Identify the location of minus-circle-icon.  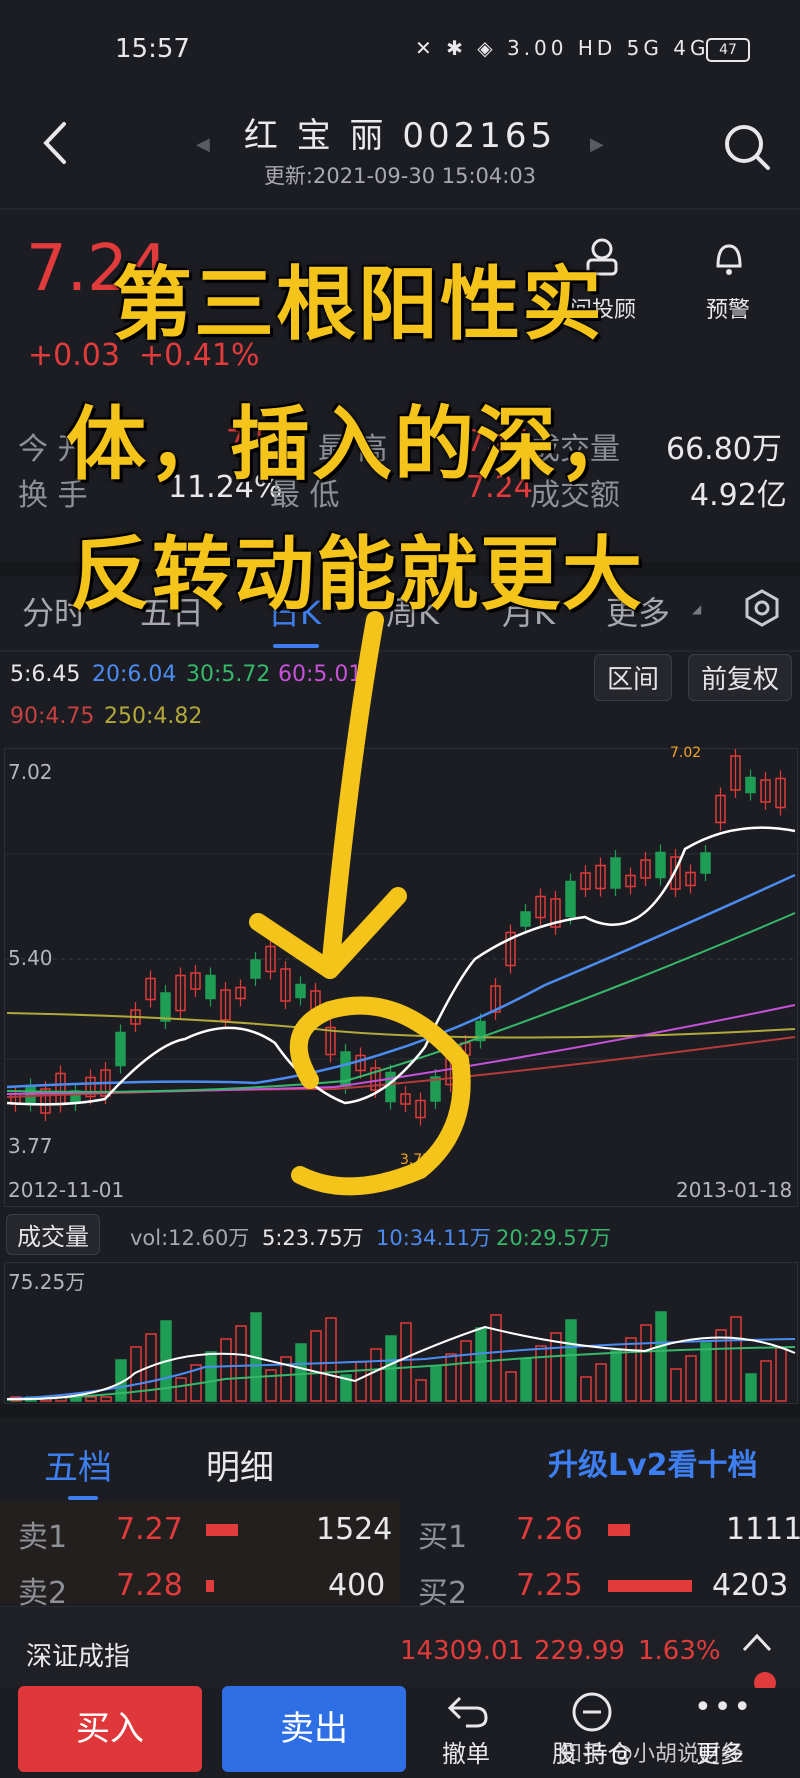
(592, 1712).